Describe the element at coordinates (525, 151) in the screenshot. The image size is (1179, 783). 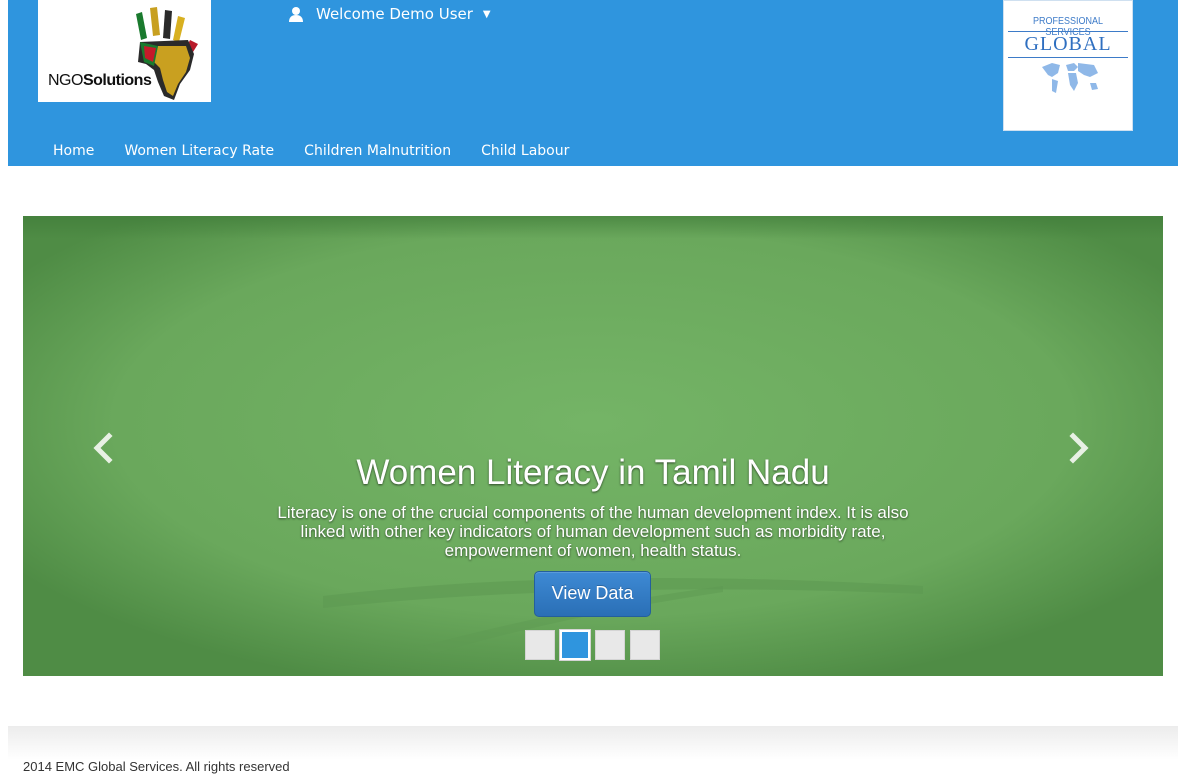
I see `nav-item-child-labour: Child Labour` at that location.